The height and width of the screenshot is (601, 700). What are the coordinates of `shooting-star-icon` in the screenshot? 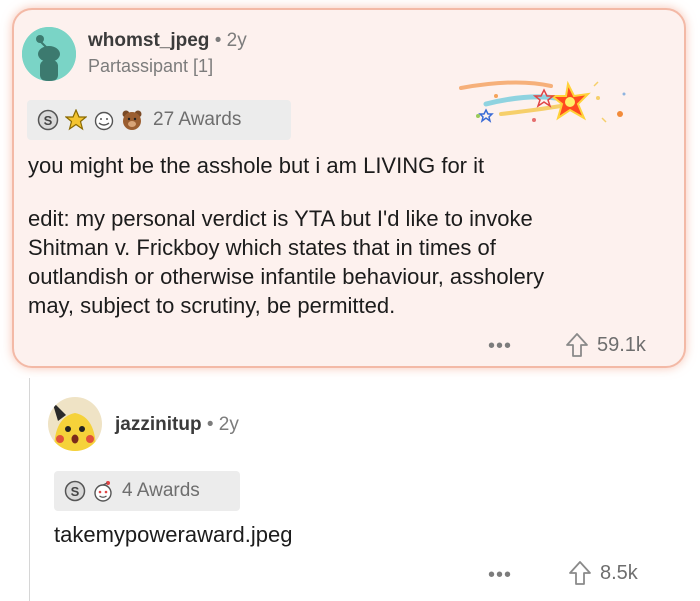 It's located at (542, 101).